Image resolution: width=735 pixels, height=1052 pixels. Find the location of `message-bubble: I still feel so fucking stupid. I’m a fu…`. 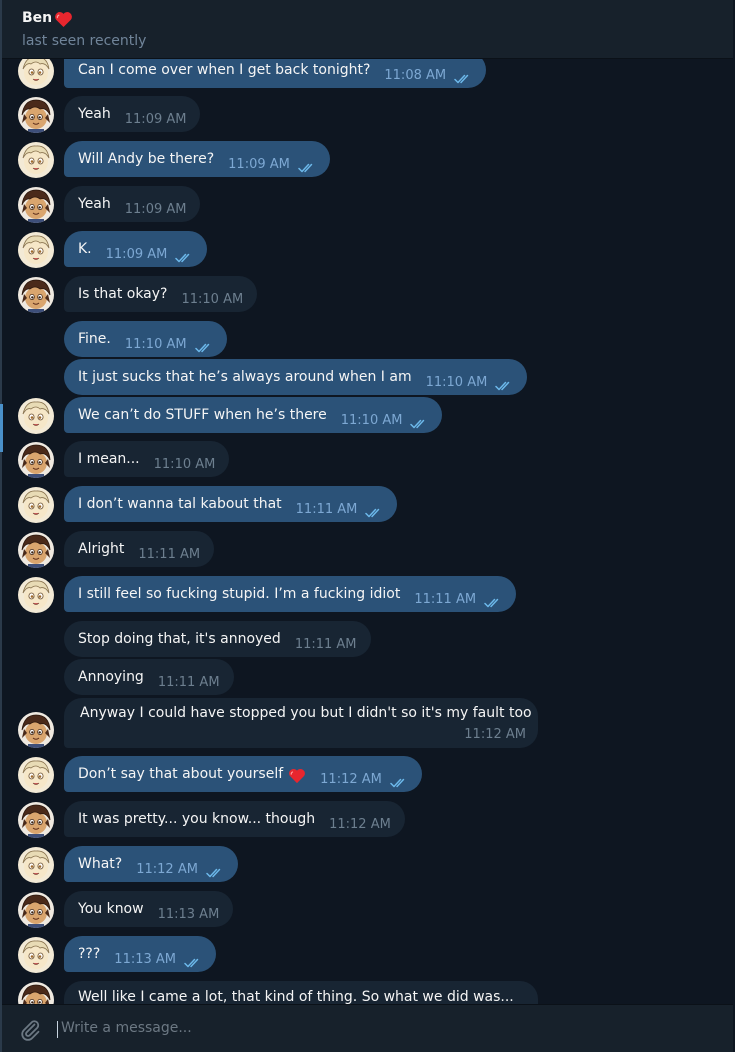

message-bubble: I still feel so fucking stupid. I’m a fu… is located at coordinates (290, 594).